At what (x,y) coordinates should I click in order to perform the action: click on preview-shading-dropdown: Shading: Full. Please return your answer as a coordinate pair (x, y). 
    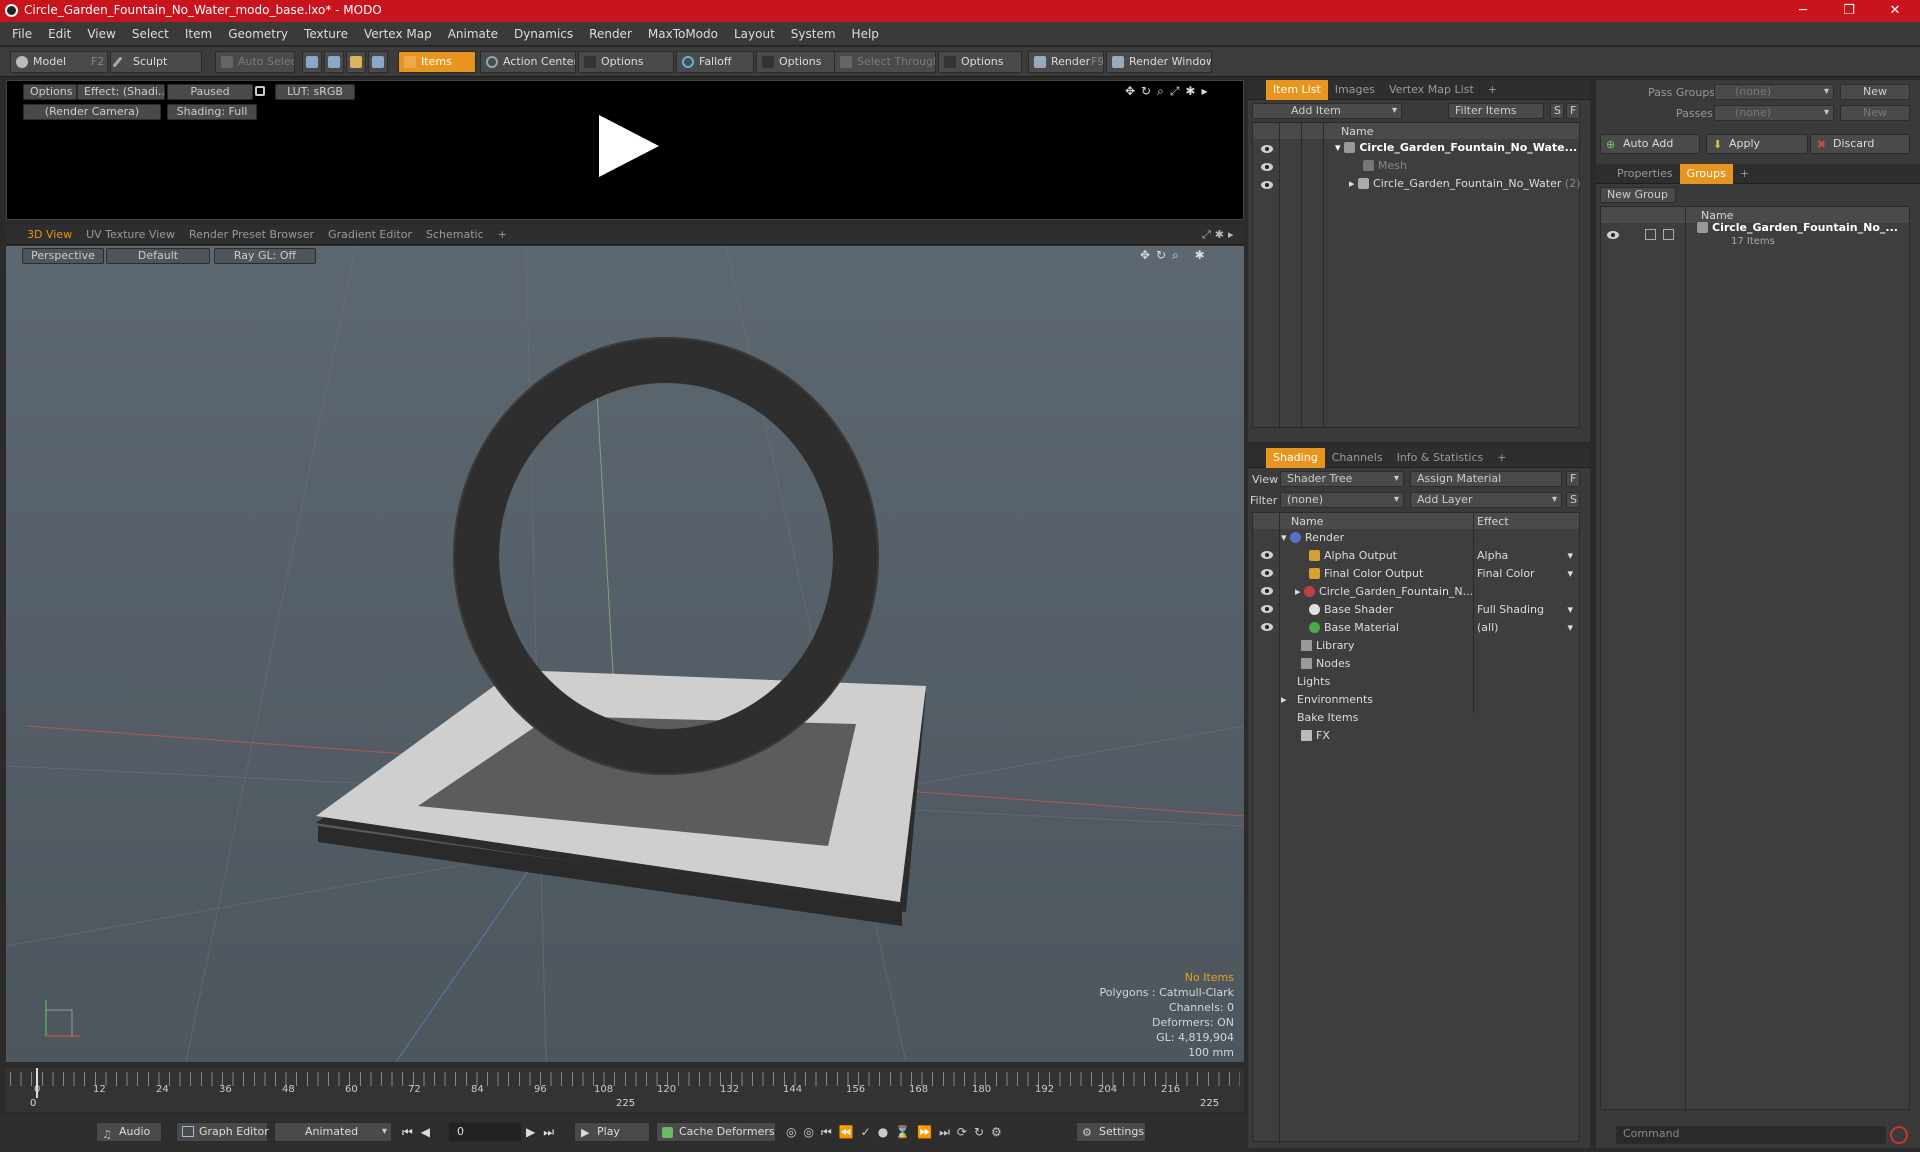
    Looking at the image, I should click on (212, 112).